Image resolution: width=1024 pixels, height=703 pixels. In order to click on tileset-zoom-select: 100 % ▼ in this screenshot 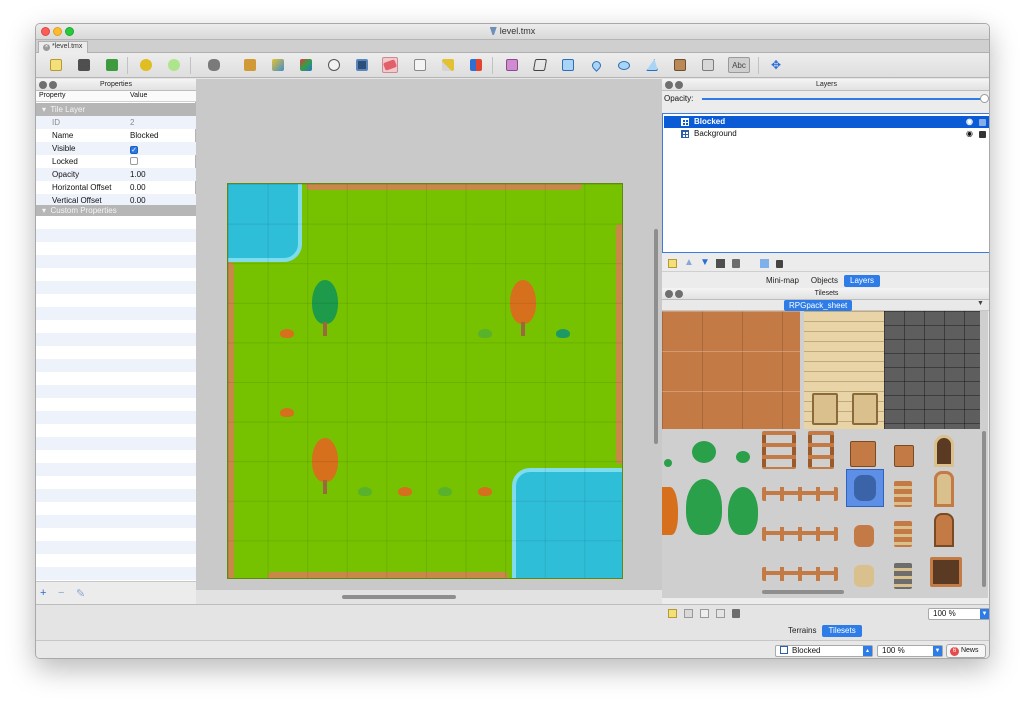, I will do `click(958, 614)`.